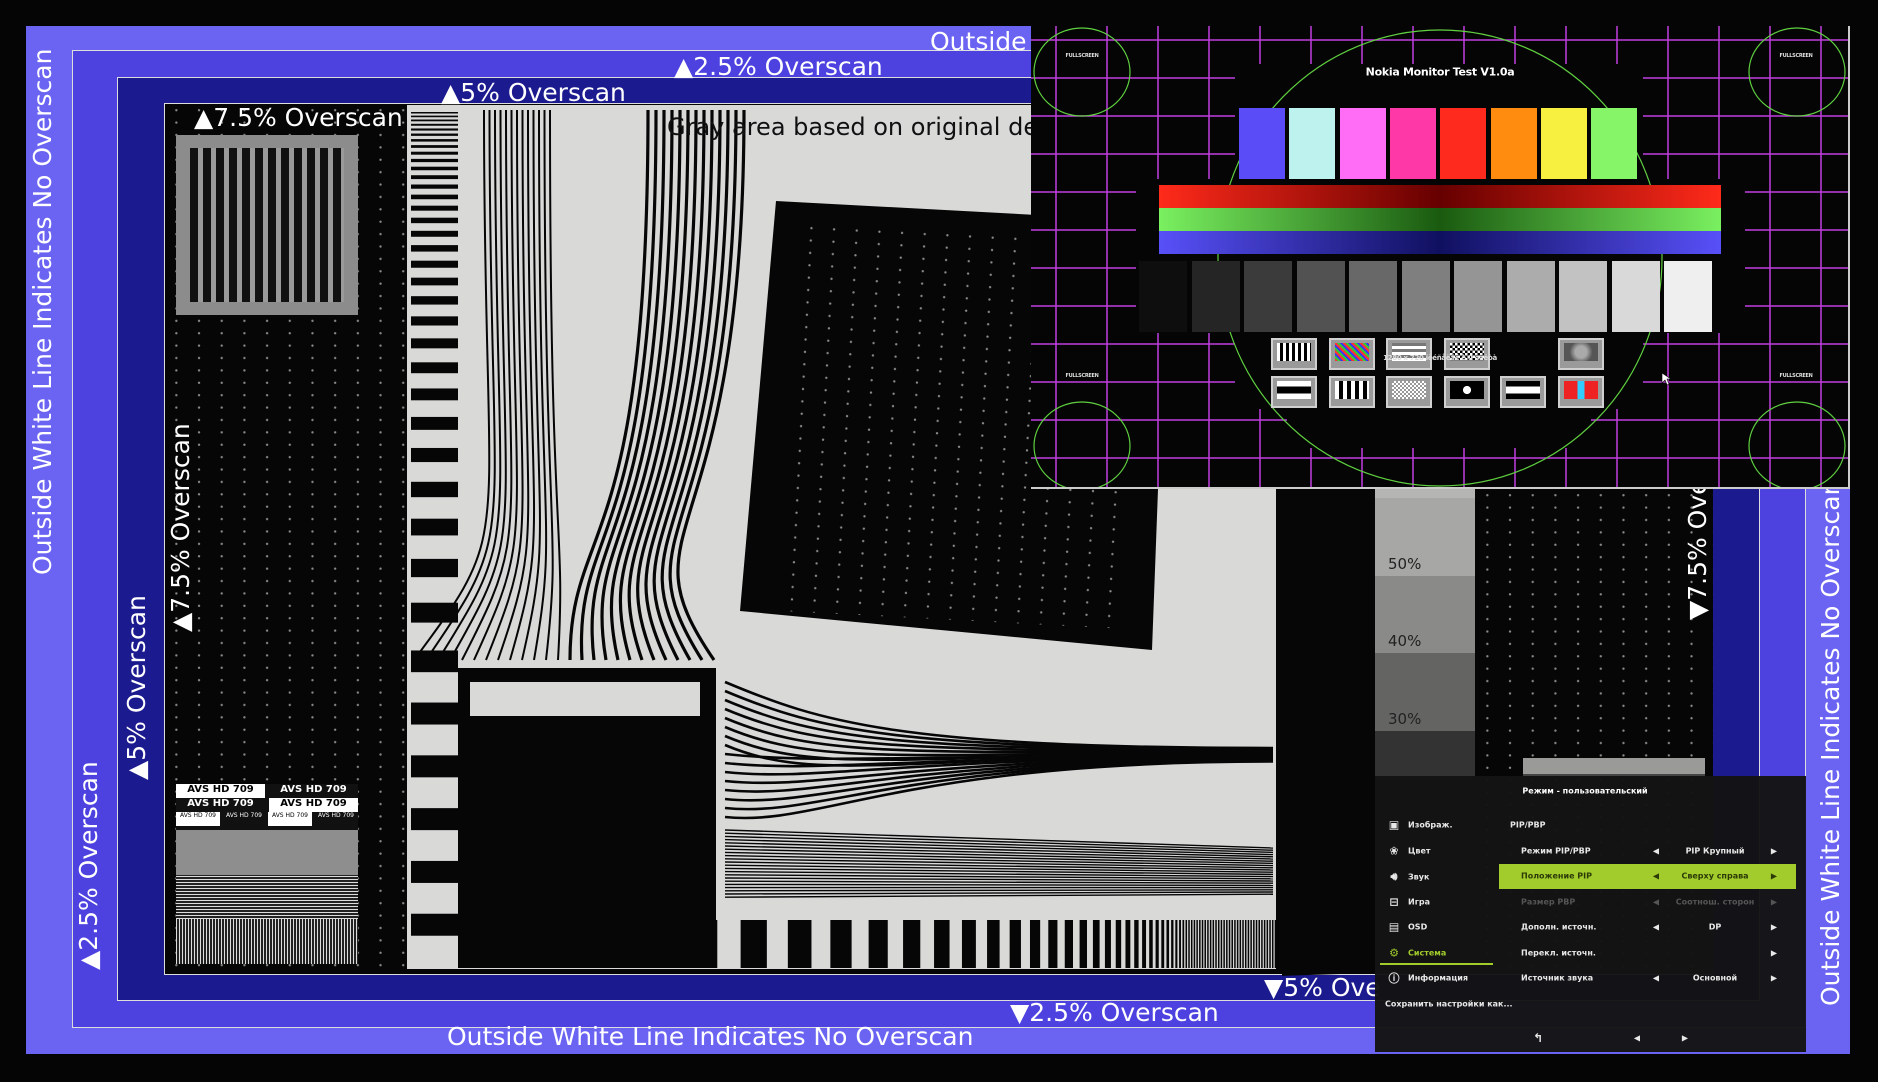  What do you see at coordinates (1419, 902) in the screenshot?
I see `osd-menu-item: Игра` at bounding box center [1419, 902].